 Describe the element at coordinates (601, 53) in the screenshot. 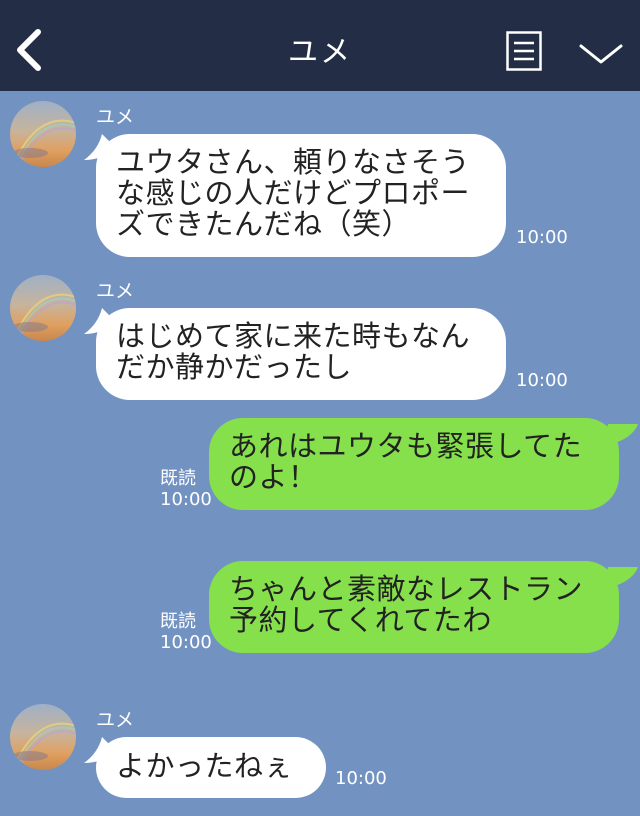

I see `chevron-down-icon` at that location.